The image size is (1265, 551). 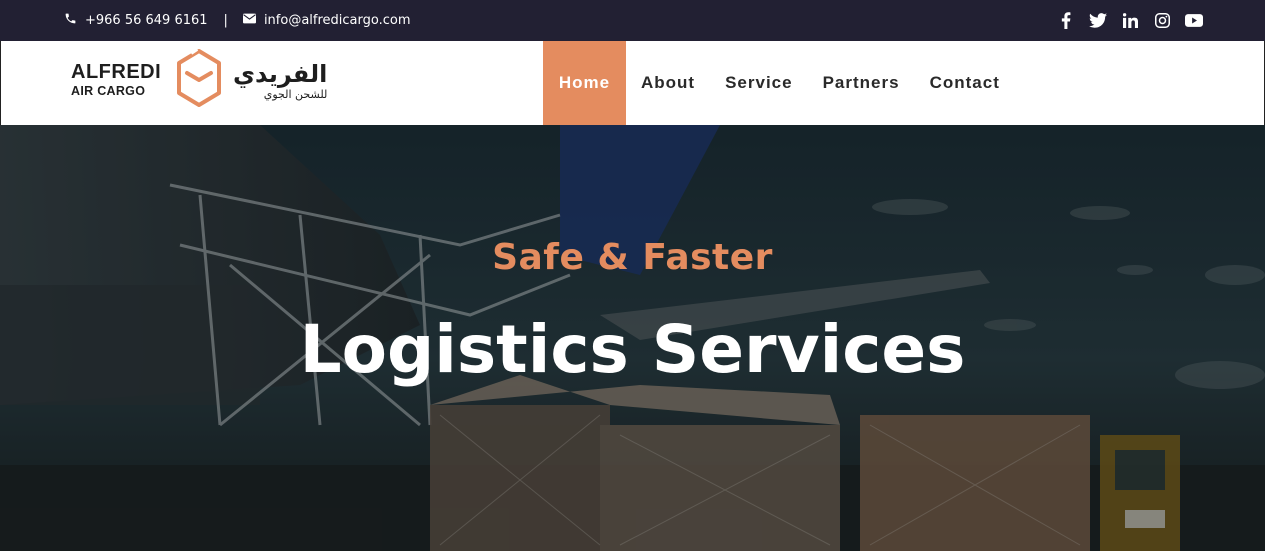 What do you see at coordinates (146, 20) in the screenshot?
I see `phone-number: +966 56 649 6161` at bounding box center [146, 20].